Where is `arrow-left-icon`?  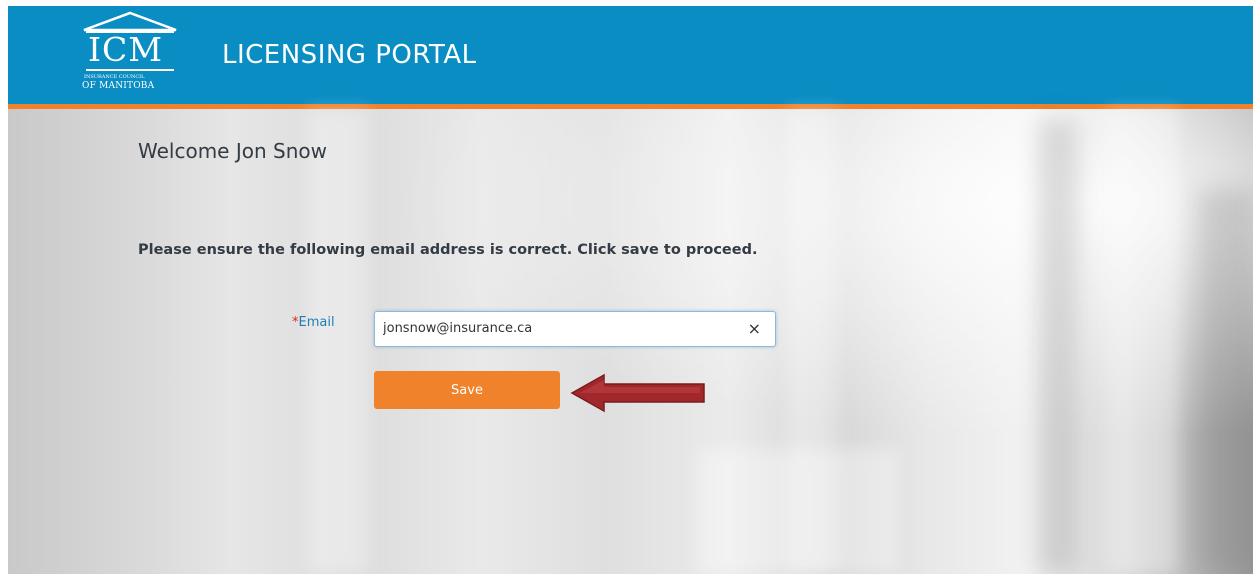 arrow-left-icon is located at coordinates (637, 393).